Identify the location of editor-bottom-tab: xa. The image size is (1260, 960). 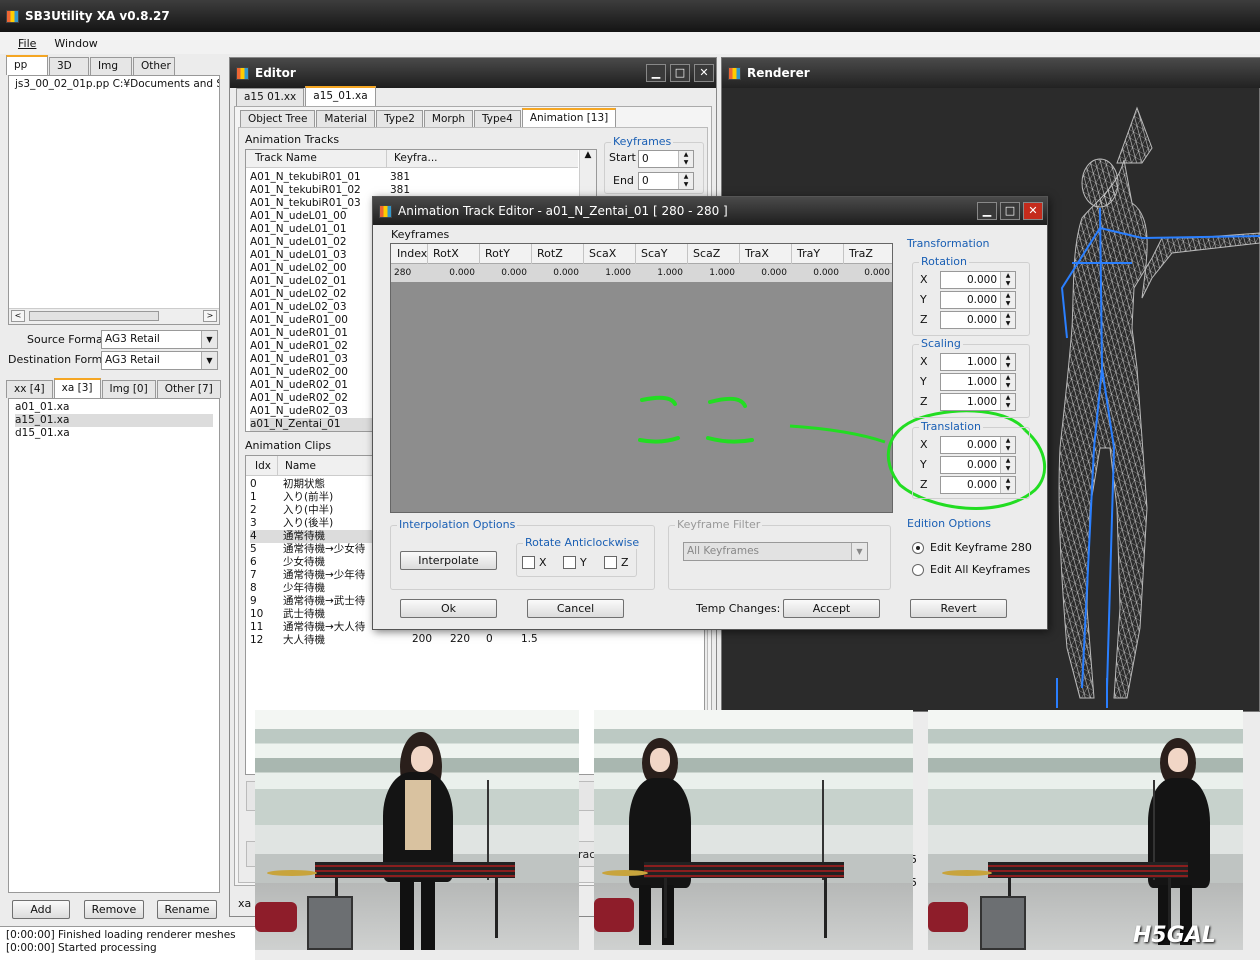
(244, 903).